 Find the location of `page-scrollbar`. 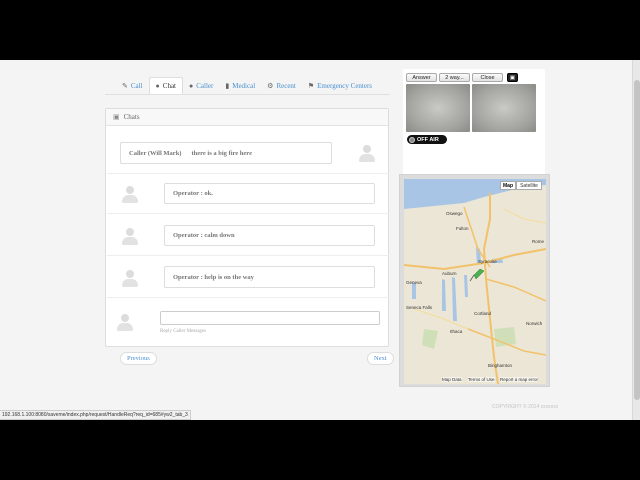

page-scrollbar is located at coordinates (636, 240).